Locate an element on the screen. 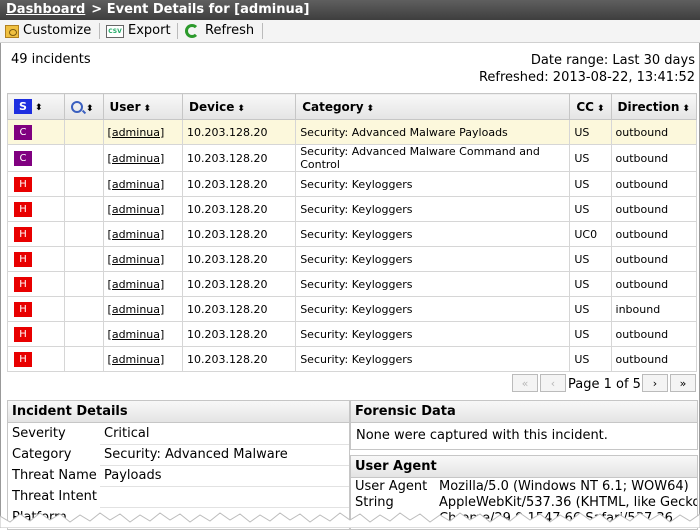 This screenshot has height=530, width=700. next-page-button: › is located at coordinates (655, 383).